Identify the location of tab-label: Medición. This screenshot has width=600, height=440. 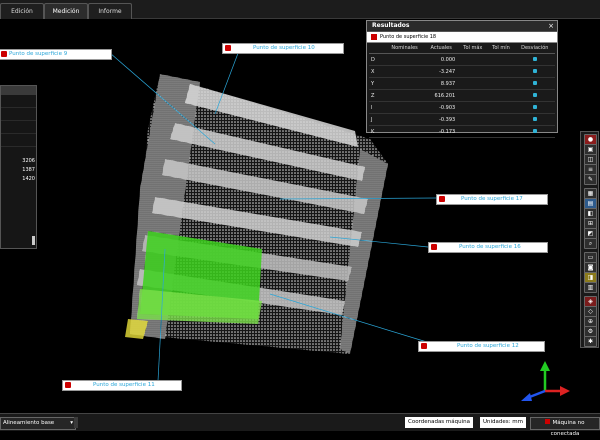
(66, 11).